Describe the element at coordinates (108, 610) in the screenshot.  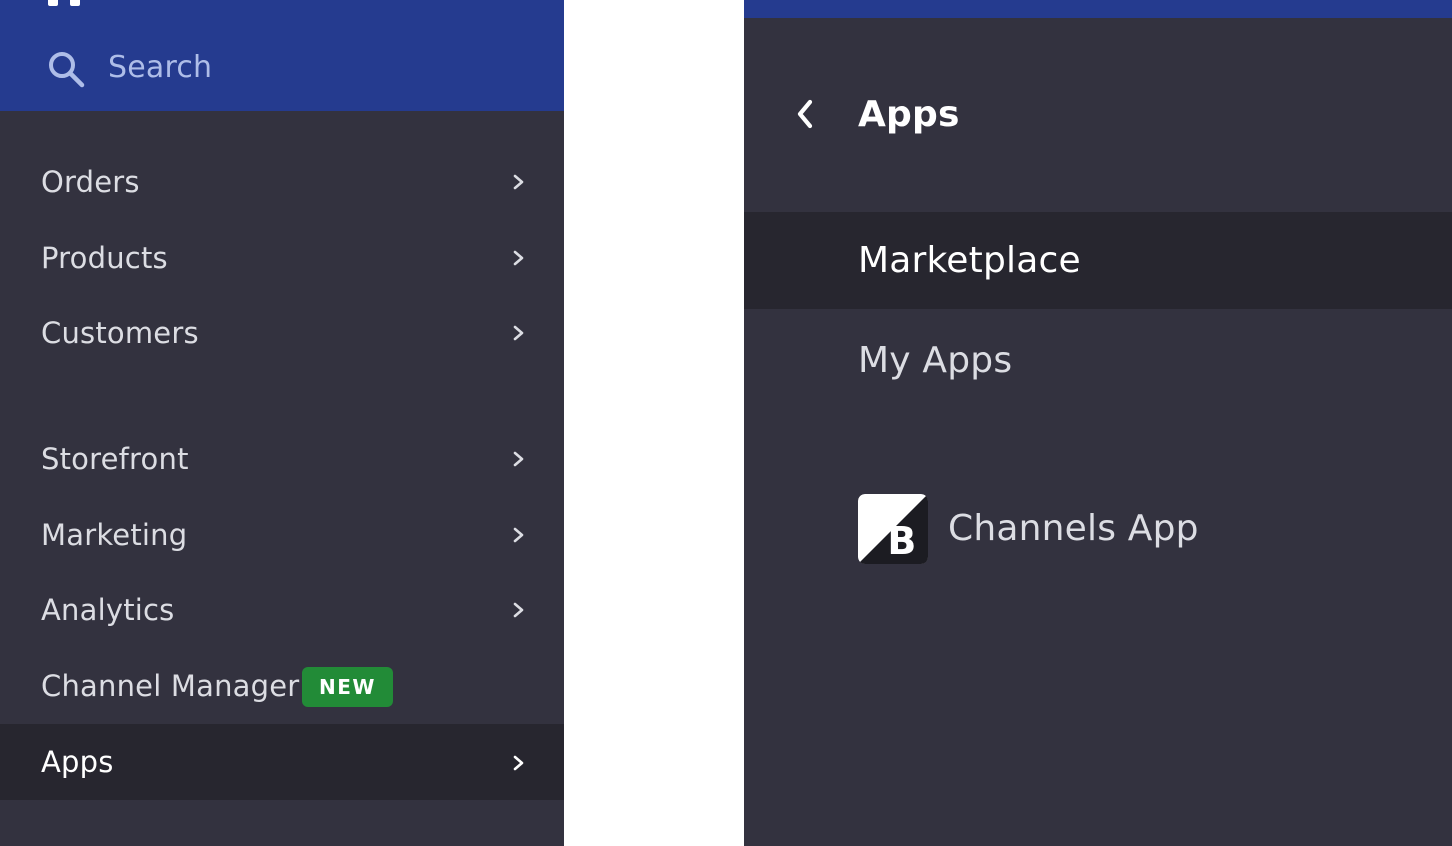
I see `nav-item-label: Analytics` at that location.